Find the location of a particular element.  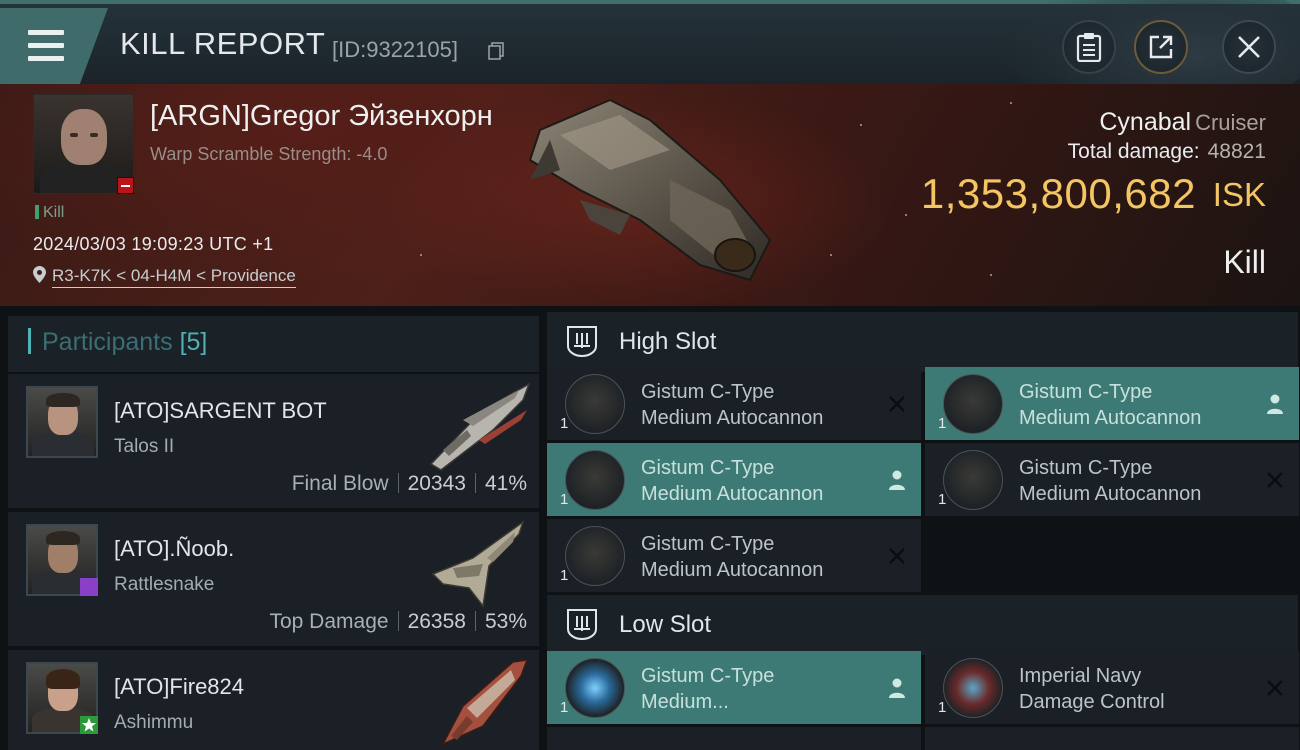

low-slot-header: Low Slot is located at coordinates (922, 625).